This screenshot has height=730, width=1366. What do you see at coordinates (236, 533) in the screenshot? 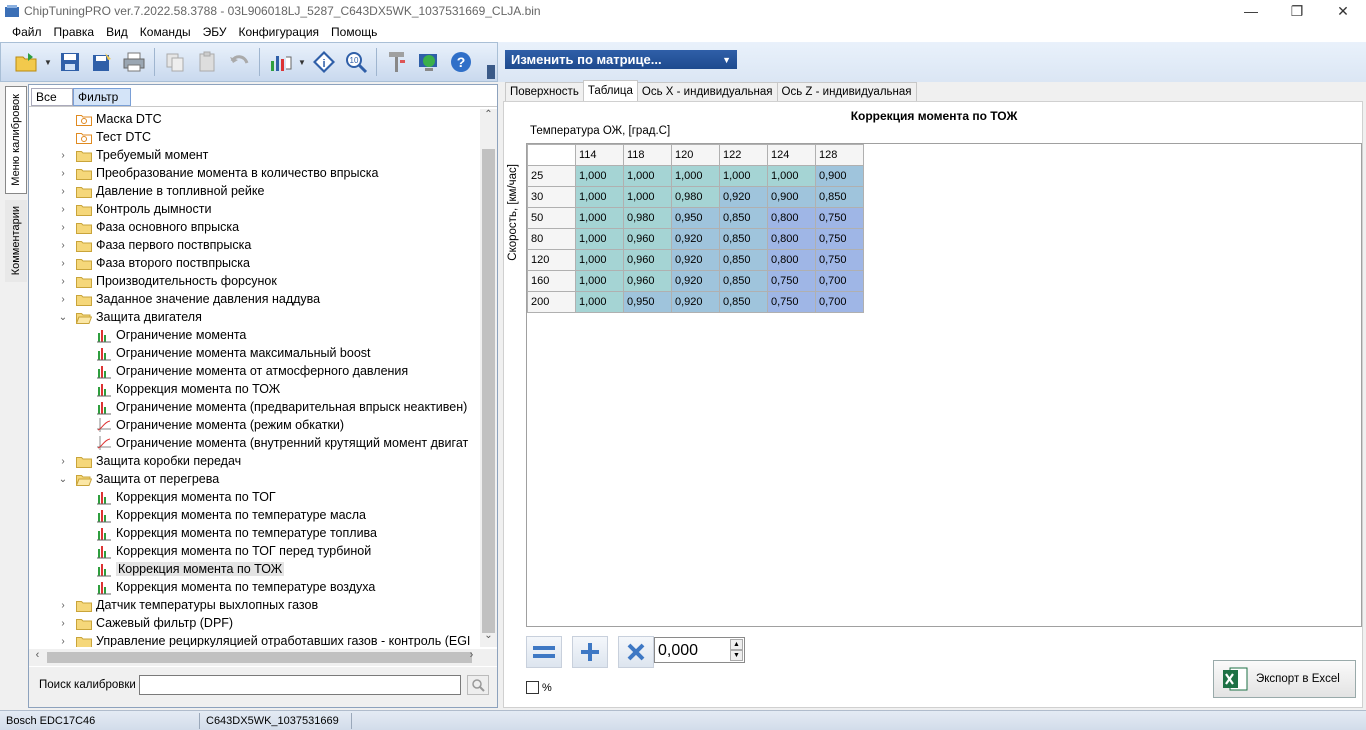
I see `tree-item: Коррекция момента по температуре топлива` at bounding box center [236, 533].